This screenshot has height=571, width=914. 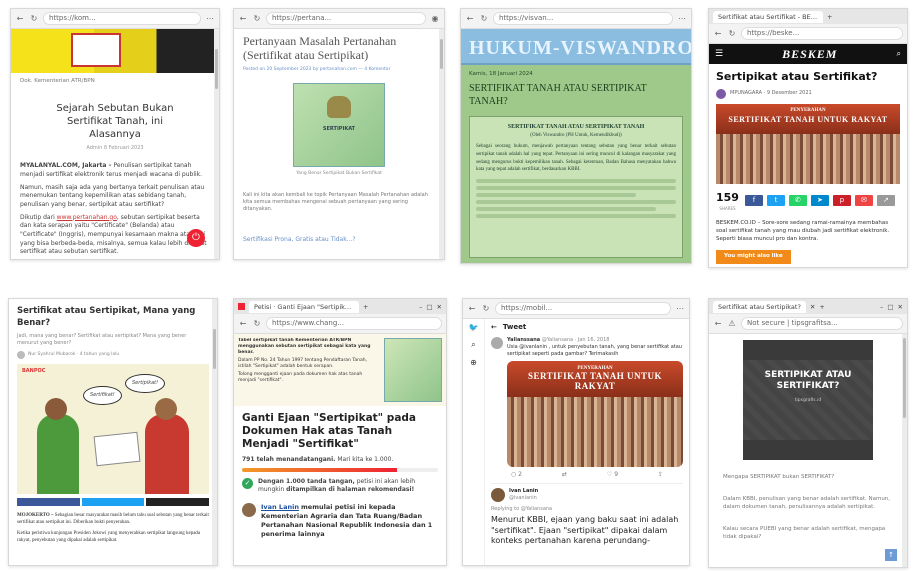 I want to click on back-arrow-icon: ←, so click(x=494, y=327).